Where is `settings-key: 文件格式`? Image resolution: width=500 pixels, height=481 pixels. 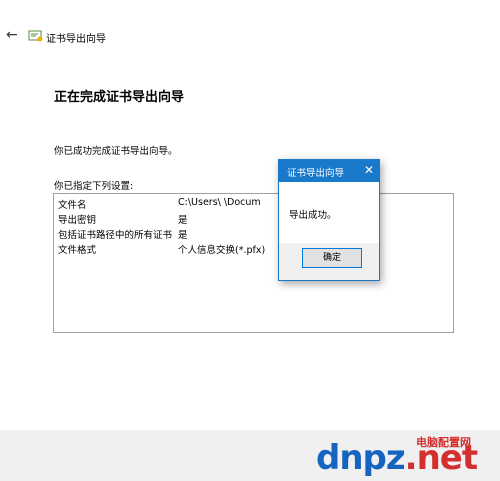 settings-key: 文件格式 is located at coordinates (77, 250).